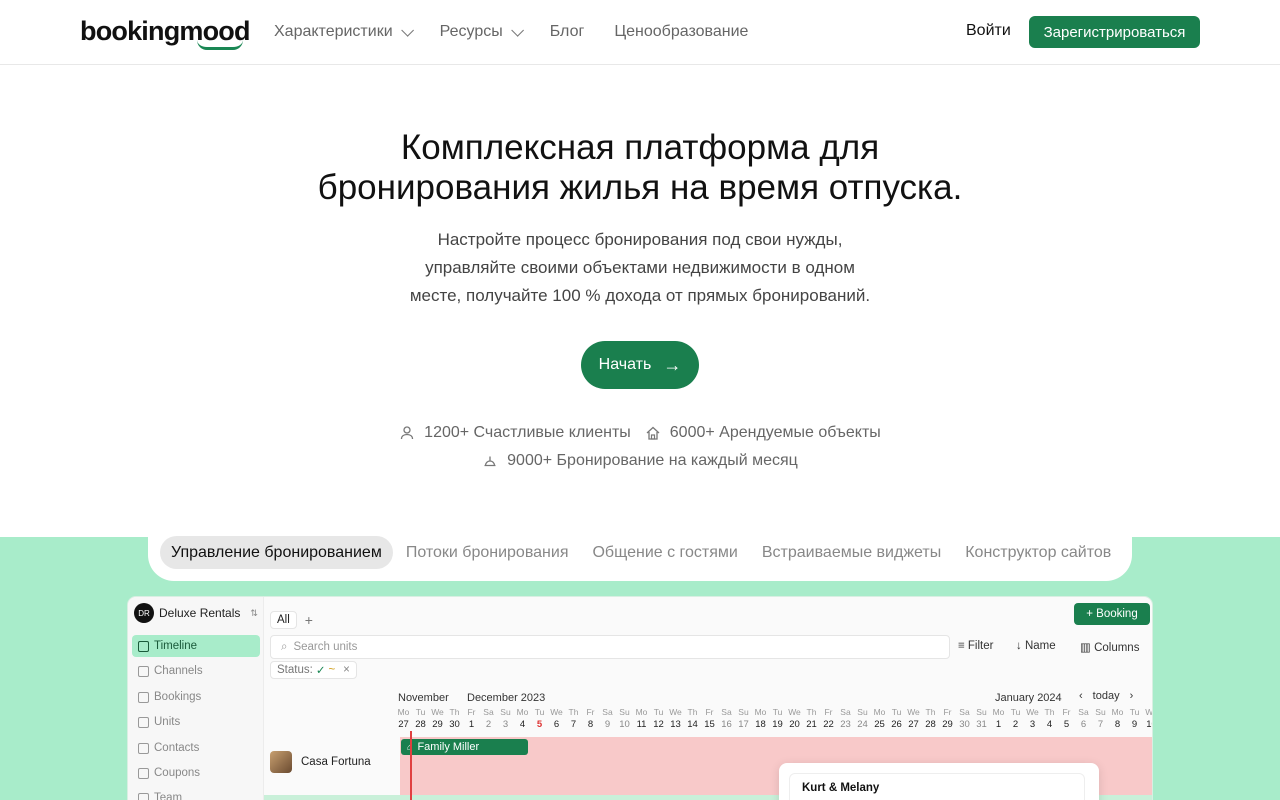 This screenshot has height=800, width=1280. Describe the element at coordinates (482, 32) in the screenshot. I see `nav-resources: Ресурсы` at that location.